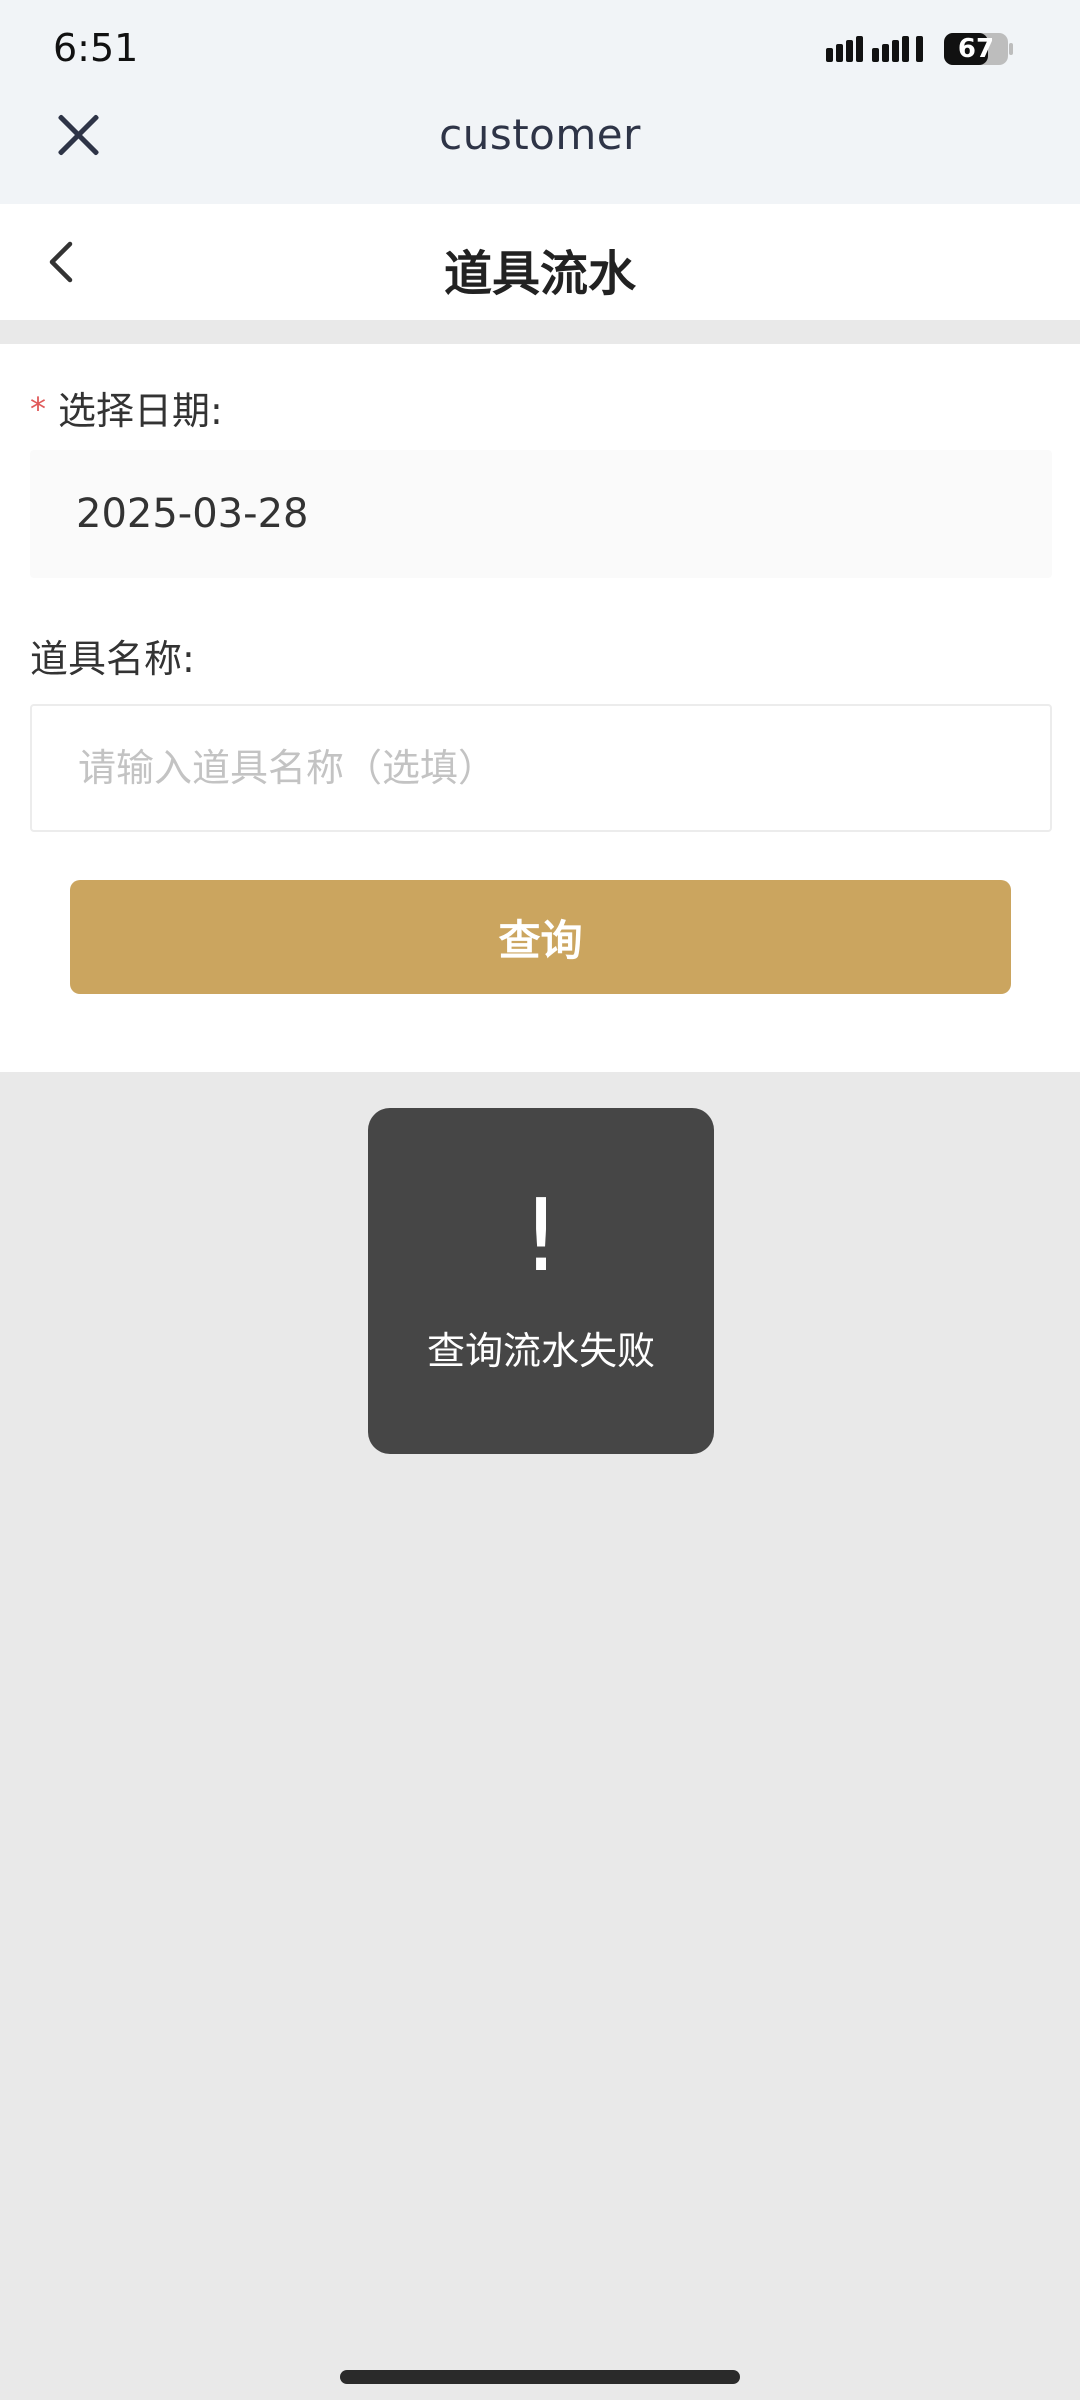 The height and width of the screenshot is (2400, 1080). Describe the element at coordinates (976, 49) in the screenshot. I see `battery-level: 67` at that location.